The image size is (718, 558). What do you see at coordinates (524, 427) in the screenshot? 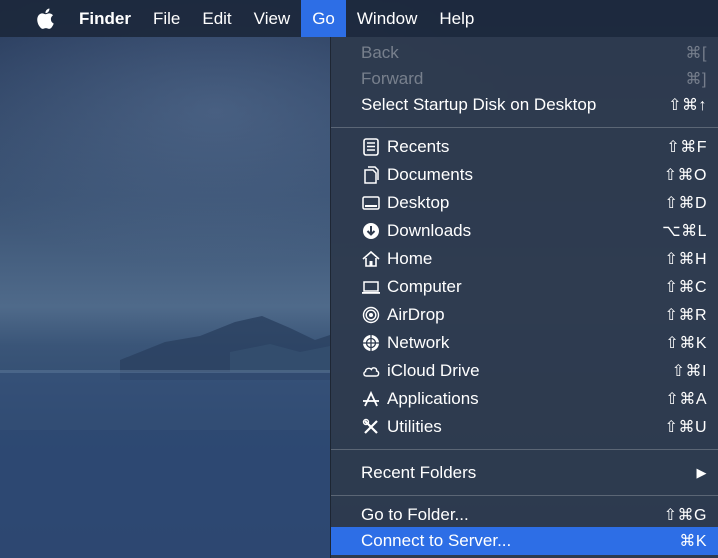
I see `menu-item-utilities: Utilities ⇧⌘U` at bounding box center [524, 427].